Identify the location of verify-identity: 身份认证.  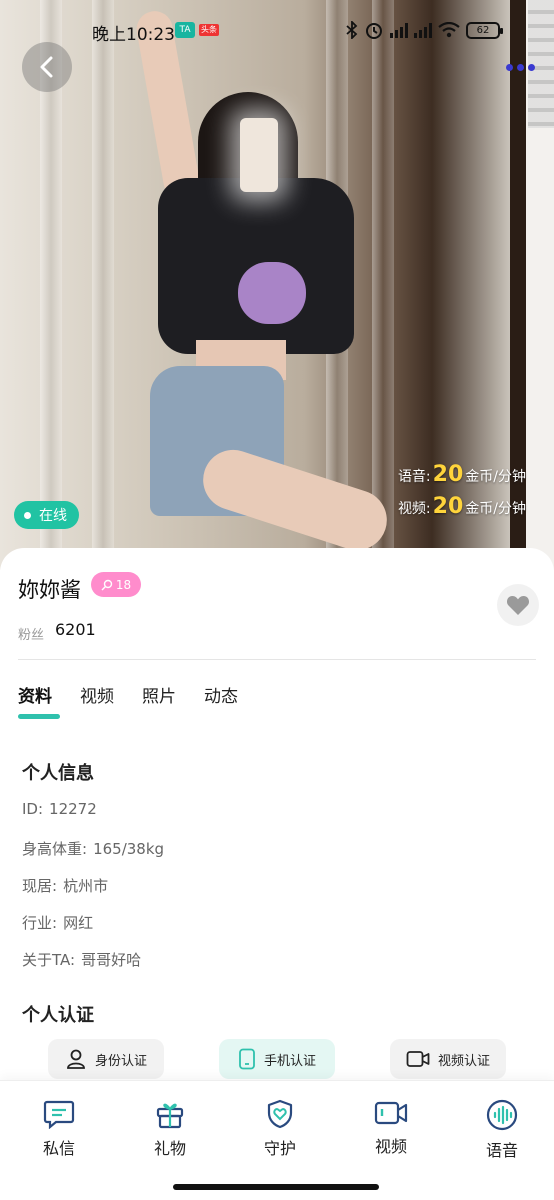
(106, 1059).